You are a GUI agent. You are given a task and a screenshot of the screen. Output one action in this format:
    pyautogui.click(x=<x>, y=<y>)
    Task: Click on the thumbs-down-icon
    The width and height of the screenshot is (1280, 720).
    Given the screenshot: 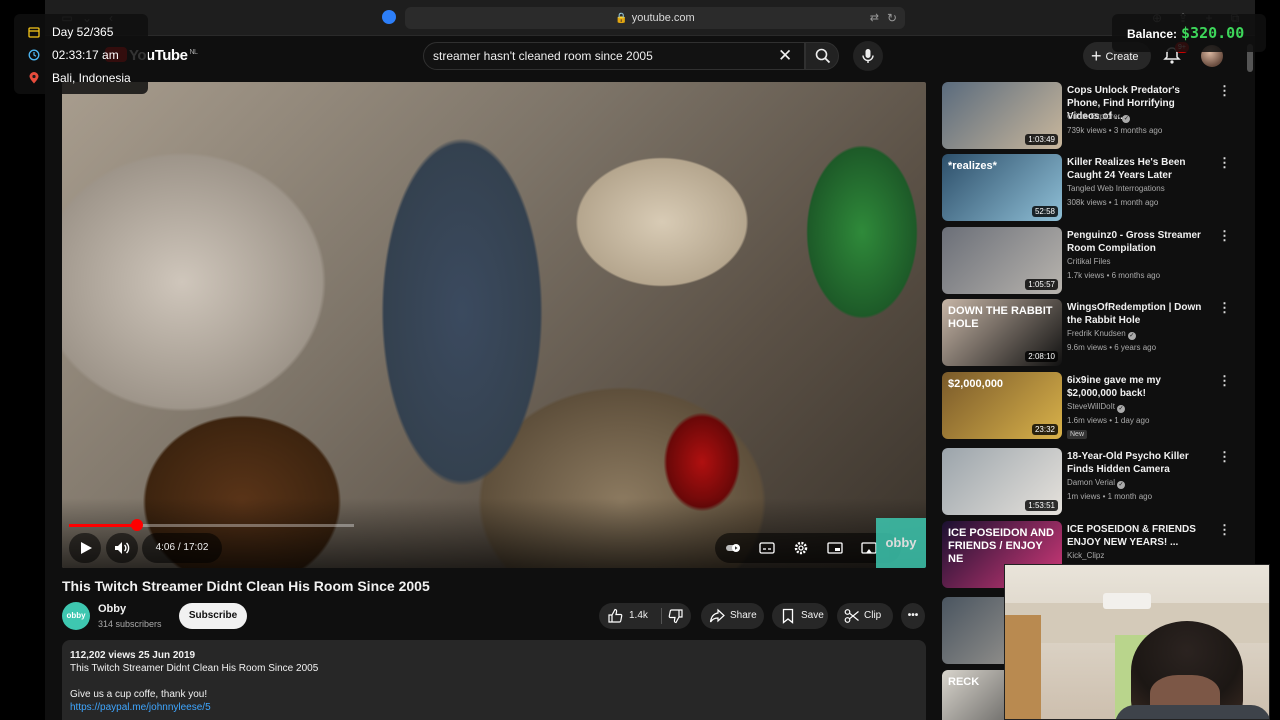 What is the action you would take?
    pyautogui.click(x=675, y=616)
    